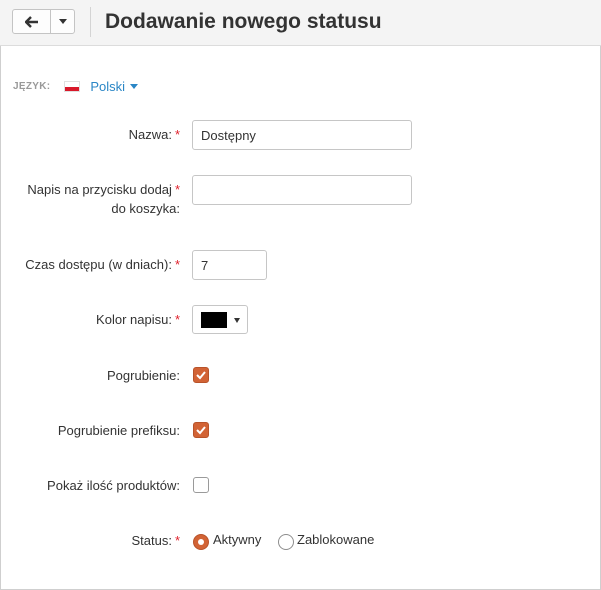 This screenshot has width=601, height=590. I want to click on bold-prefix-checkbox, so click(201, 430).